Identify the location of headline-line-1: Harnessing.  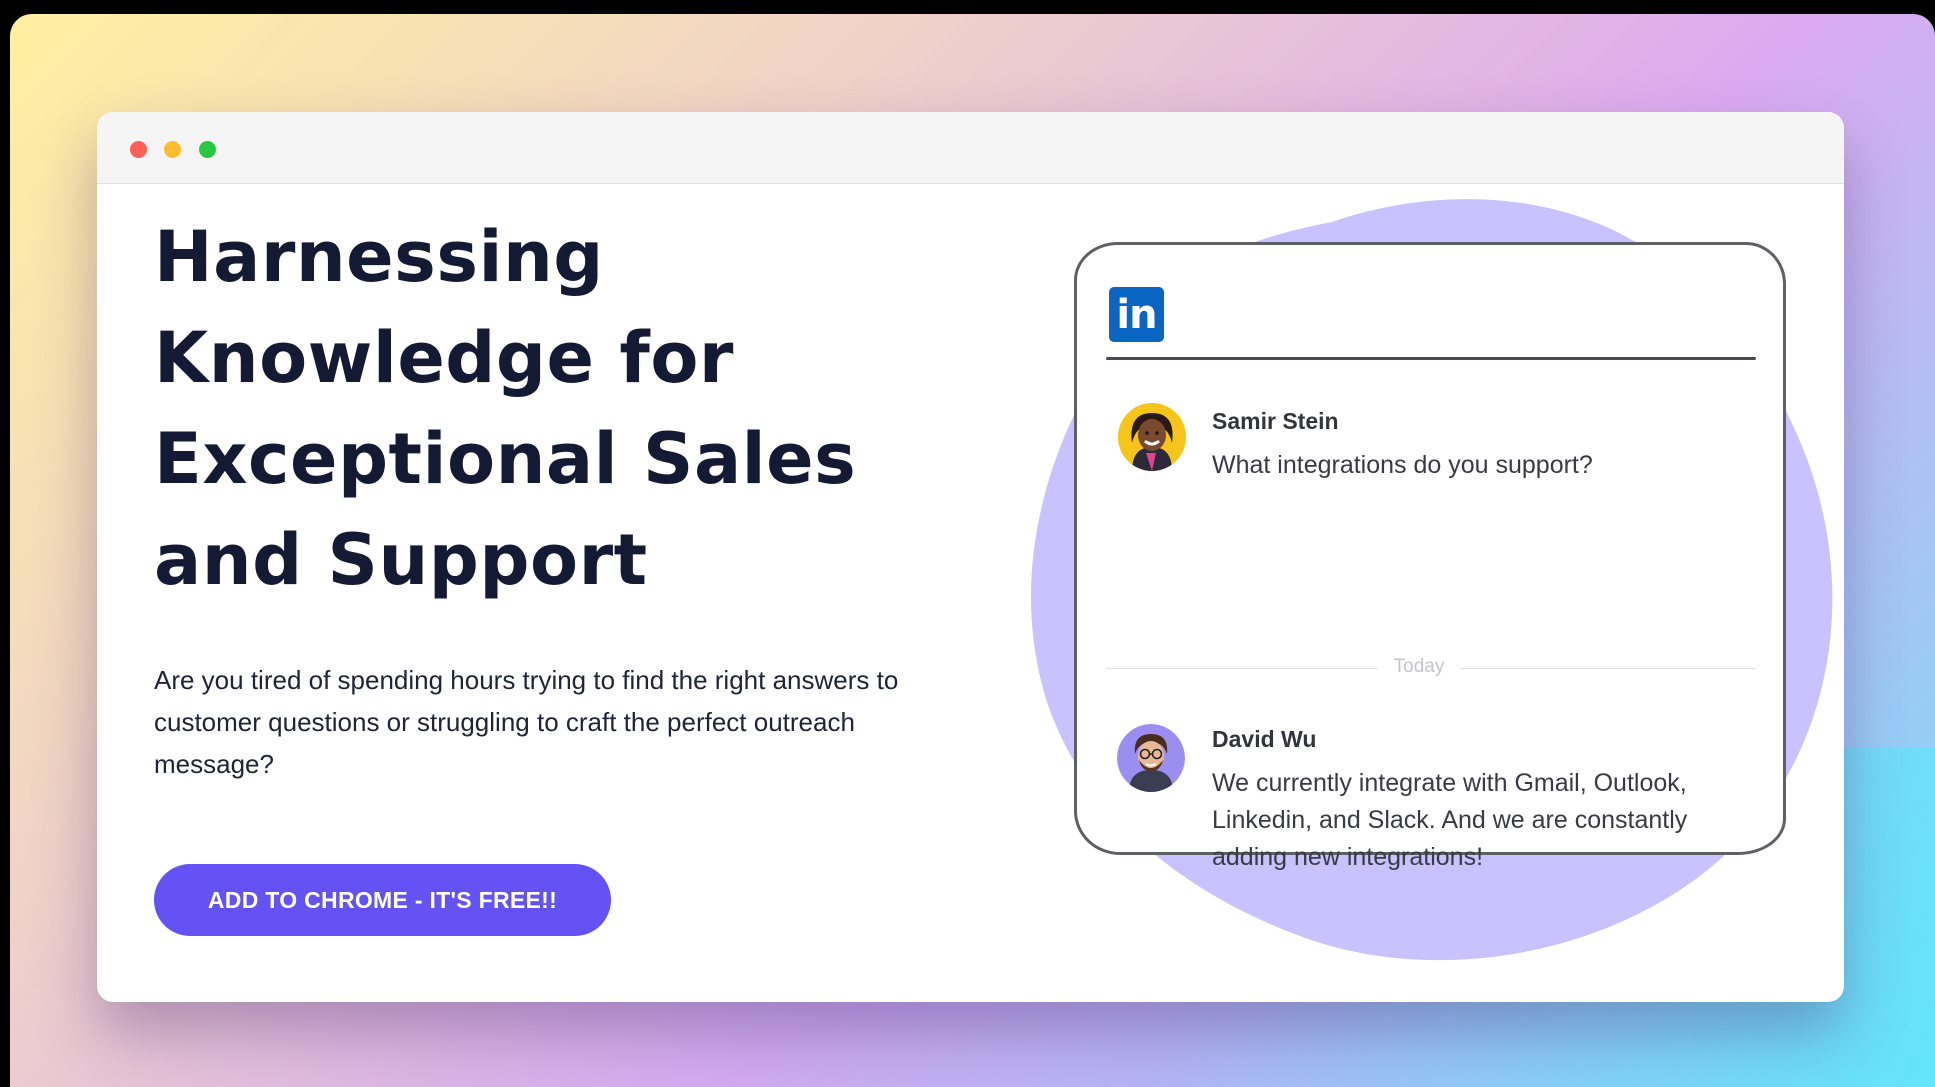
(379, 257).